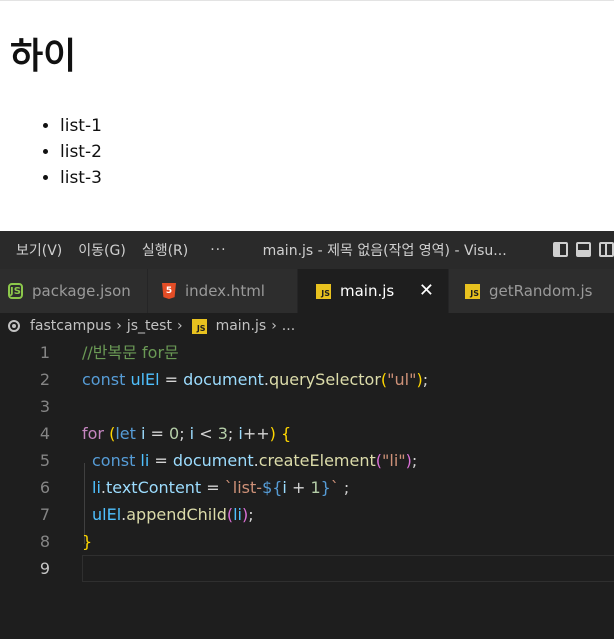 Image resolution: width=614 pixels, height=639 pixels. I want to click on line-number: 8, so click(44, 541).